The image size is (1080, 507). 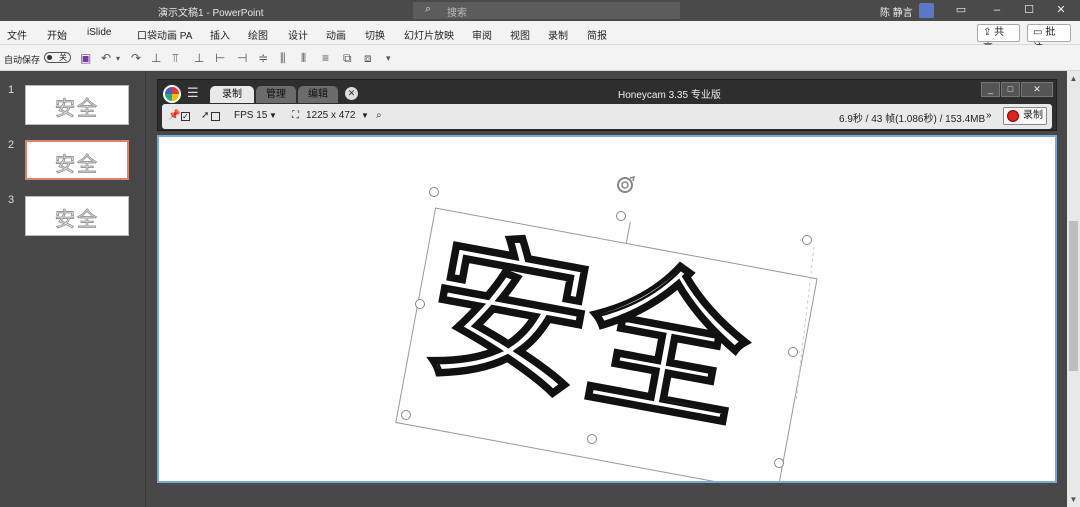 What do you see at coordinates (250, 115) in the screenshot?
I see `fps-selector: FPS 15` at bounding box center [250, 115].